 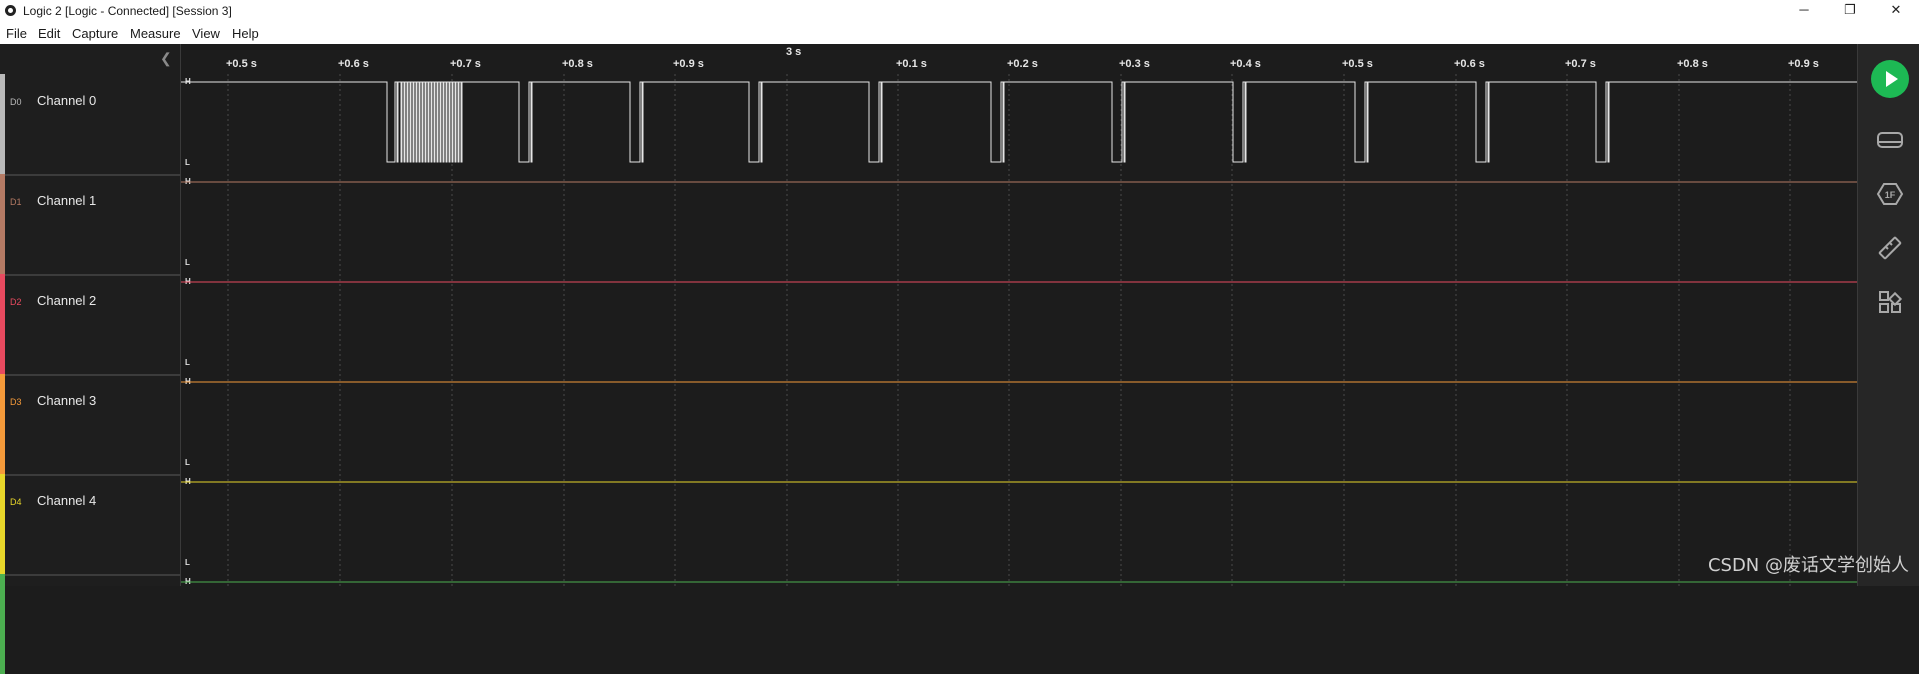 I want to click on window-title: Logic 2 [Logic - Connected] [Session 3], so click(x=127, y=11).